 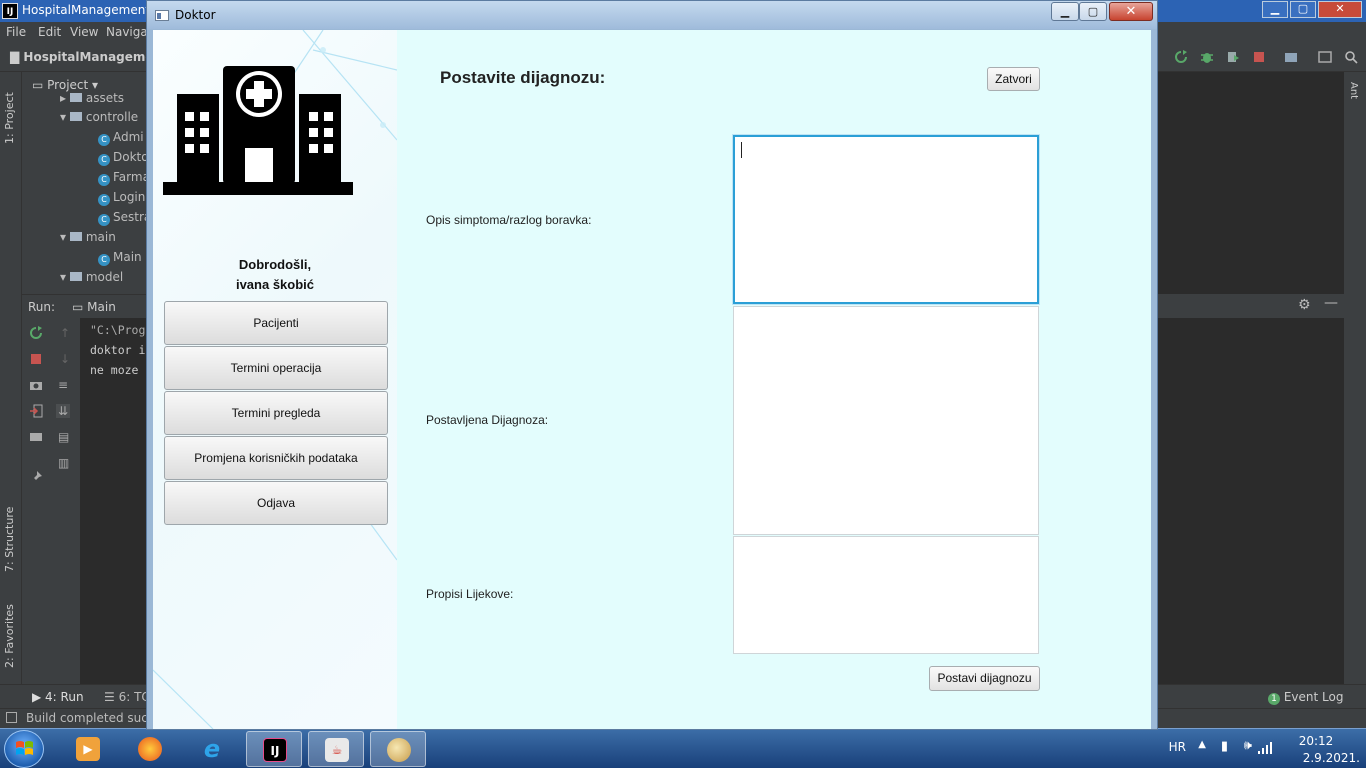 What do you see at coordinates (9, 539) in the screenshot?
I see `tab-structure: 7: Structure` at bounding box center [9, 539].